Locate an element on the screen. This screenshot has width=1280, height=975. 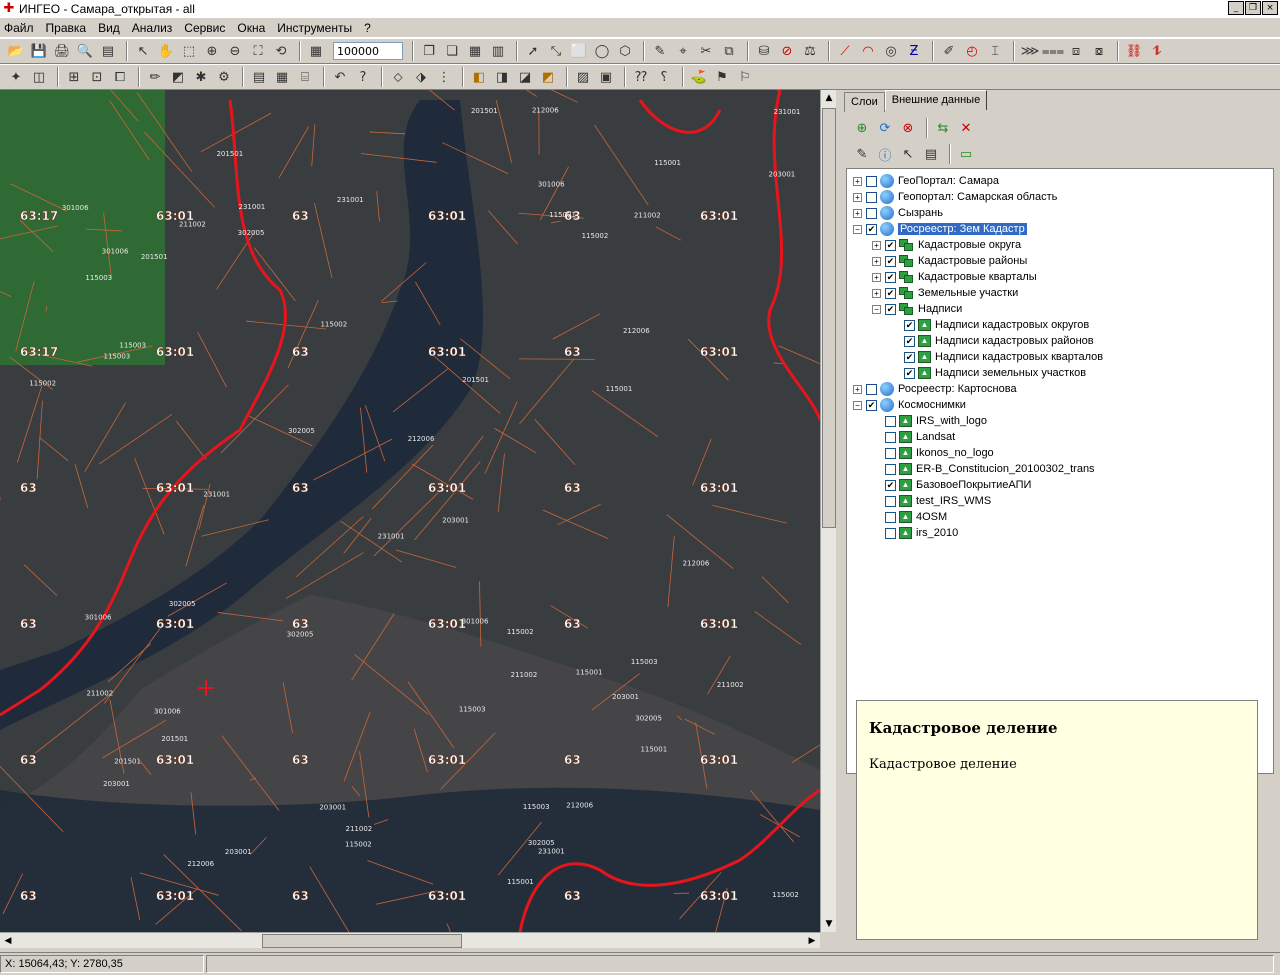
tree-item: ▲ ER-B_Constitucion_20100302_trans is located at coordinates (983, 469).